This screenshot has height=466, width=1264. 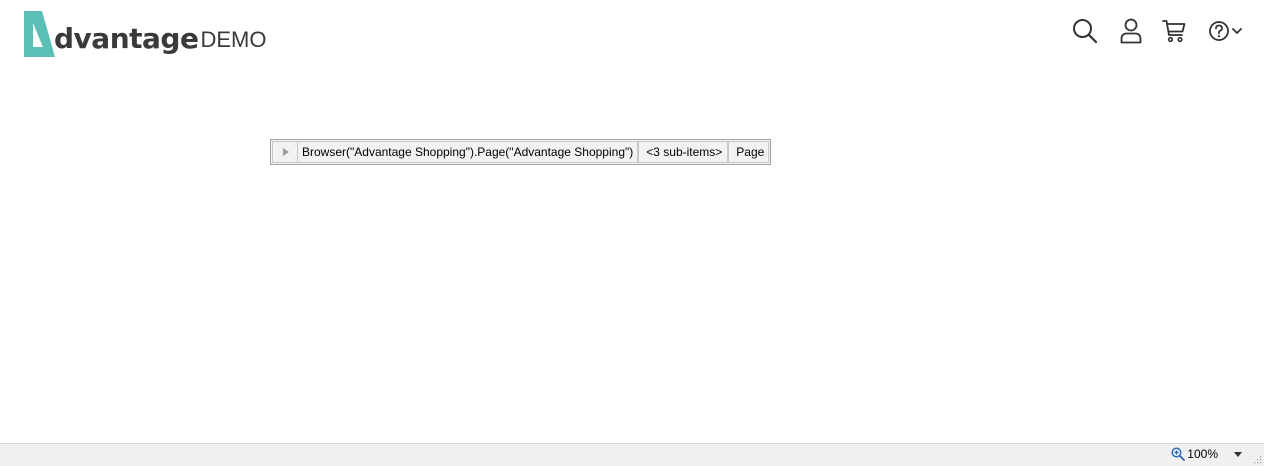 What do you see at coordinates (233, 39) in the screenshot?
I see `logo-demo-label: DEMO` at bounding box center [233, 39].